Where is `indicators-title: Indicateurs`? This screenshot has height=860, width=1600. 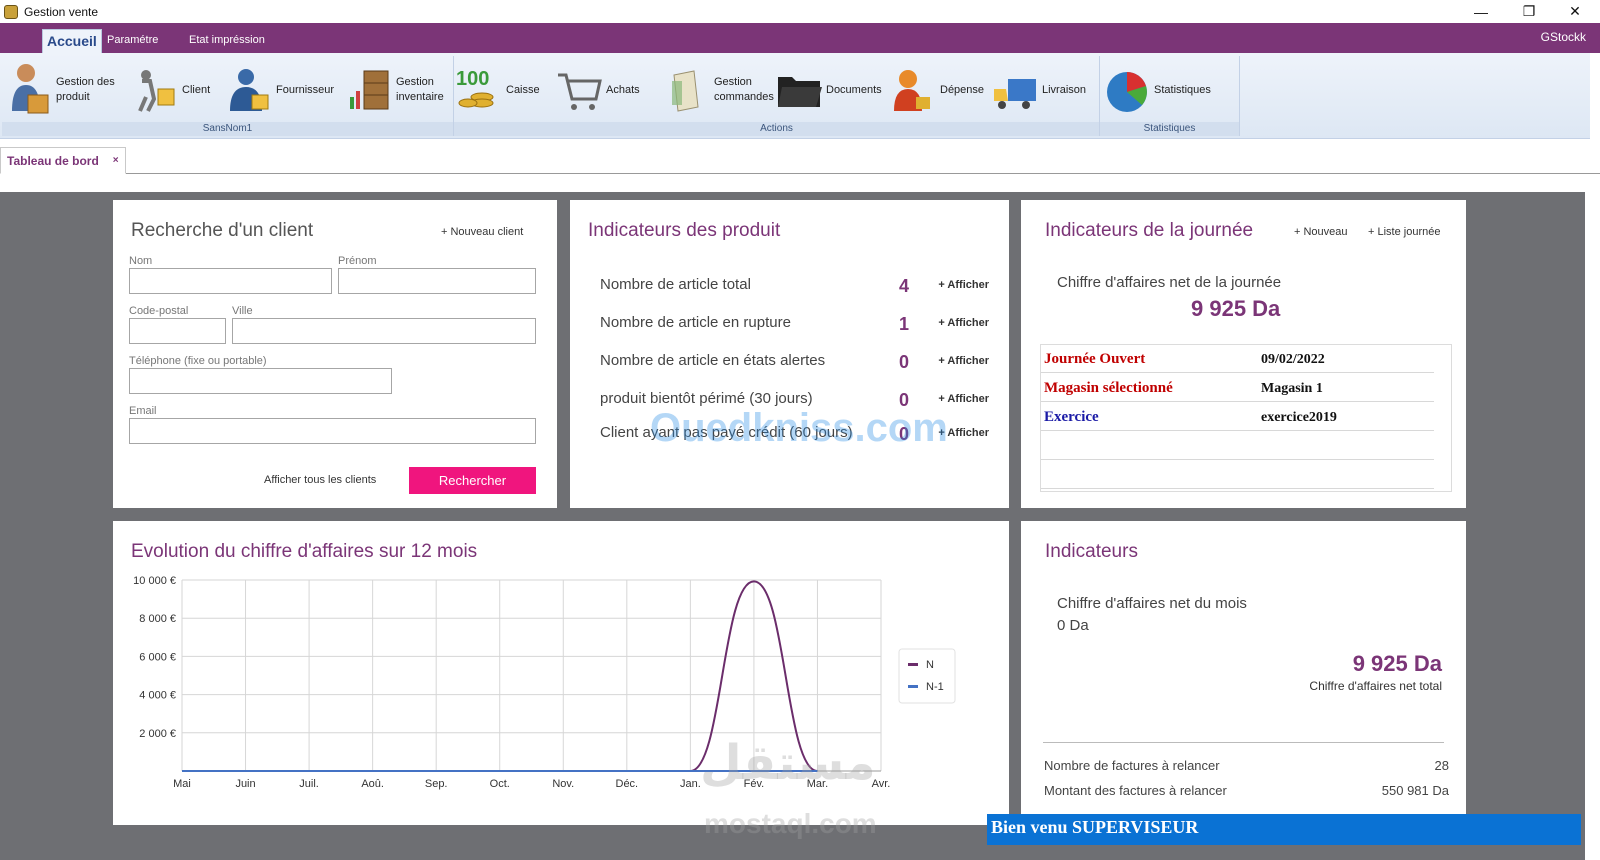
indicators-title: Indicateurs is located at coordinates (1091, 551).